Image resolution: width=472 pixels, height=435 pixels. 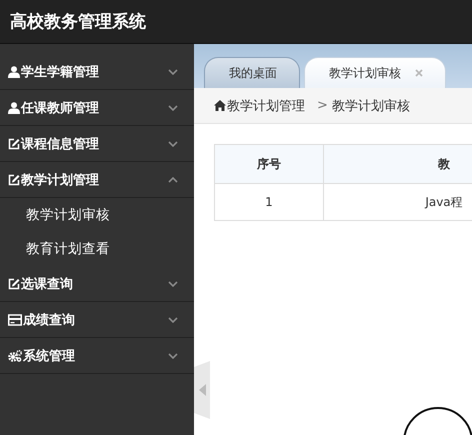 I want to click on tab: 我的桌面, so click(x=252, y=72).